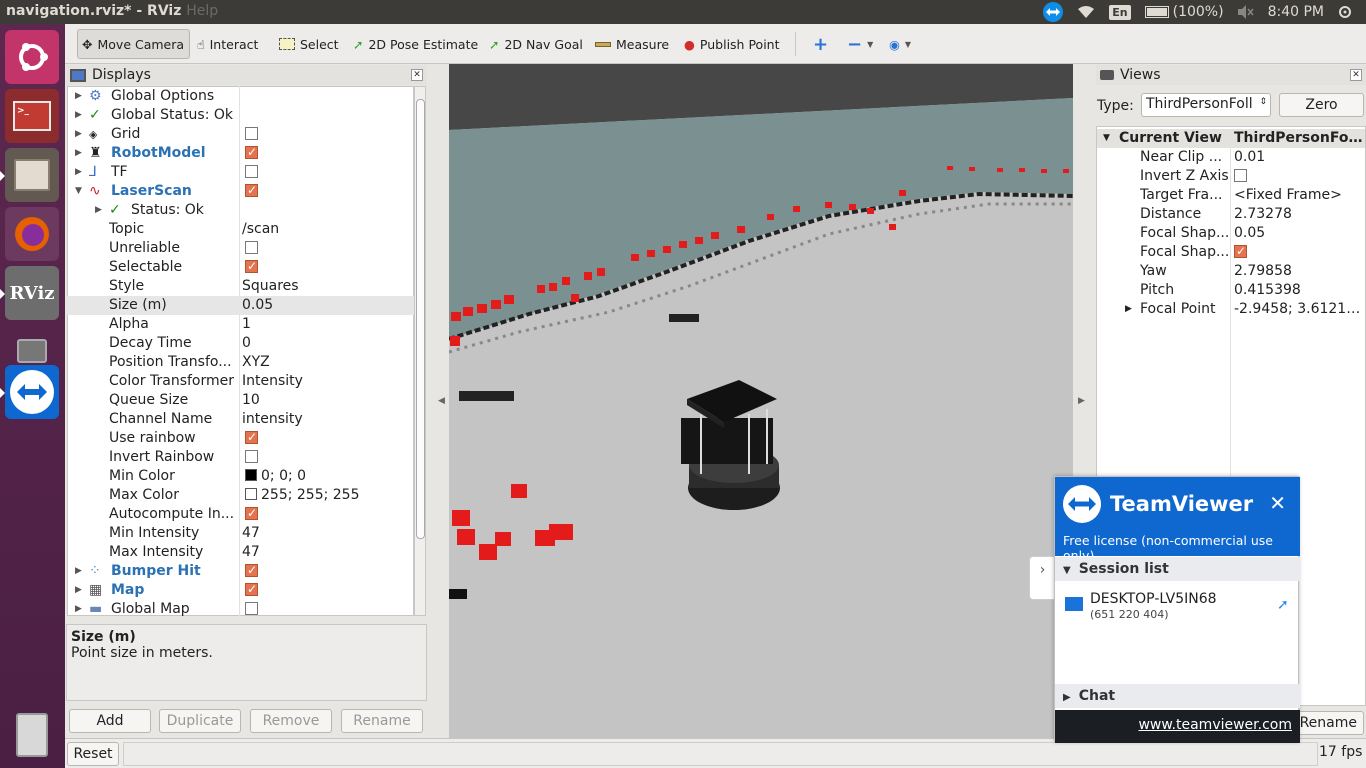 This screenshot has width=1366, height=768. What do you see at coordinates (240, 191) in the screenshot?
I see `tree-row-laserscan: ▼ ∿ LaserScan` at bounding box center [240, 191].